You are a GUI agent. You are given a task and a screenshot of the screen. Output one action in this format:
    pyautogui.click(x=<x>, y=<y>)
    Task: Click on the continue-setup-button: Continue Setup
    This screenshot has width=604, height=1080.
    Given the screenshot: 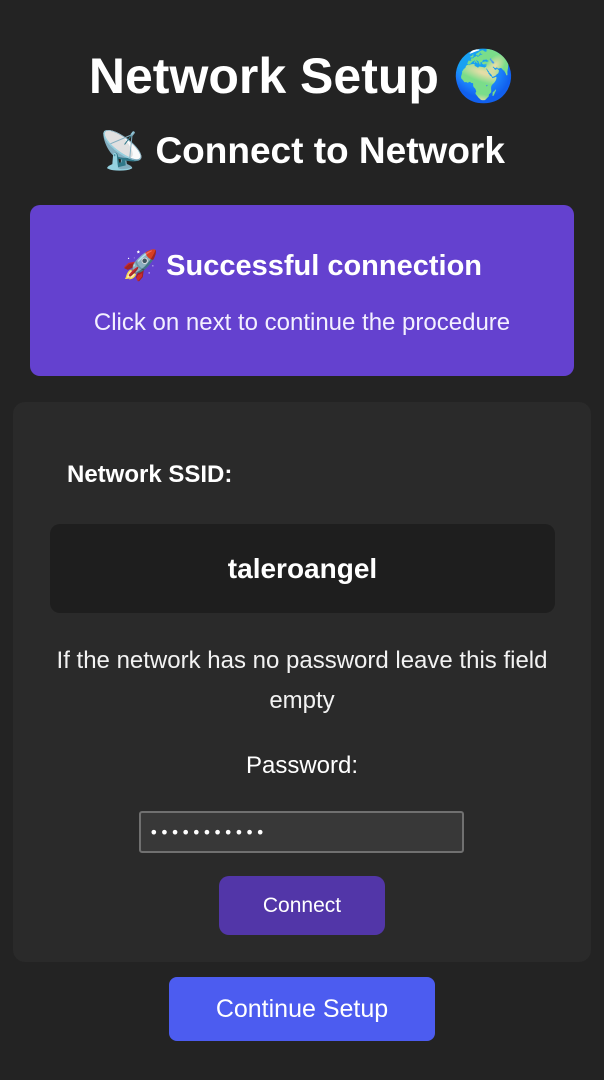 What is the action you would take?
    pyautogui.click(x=302, y=1009)
    